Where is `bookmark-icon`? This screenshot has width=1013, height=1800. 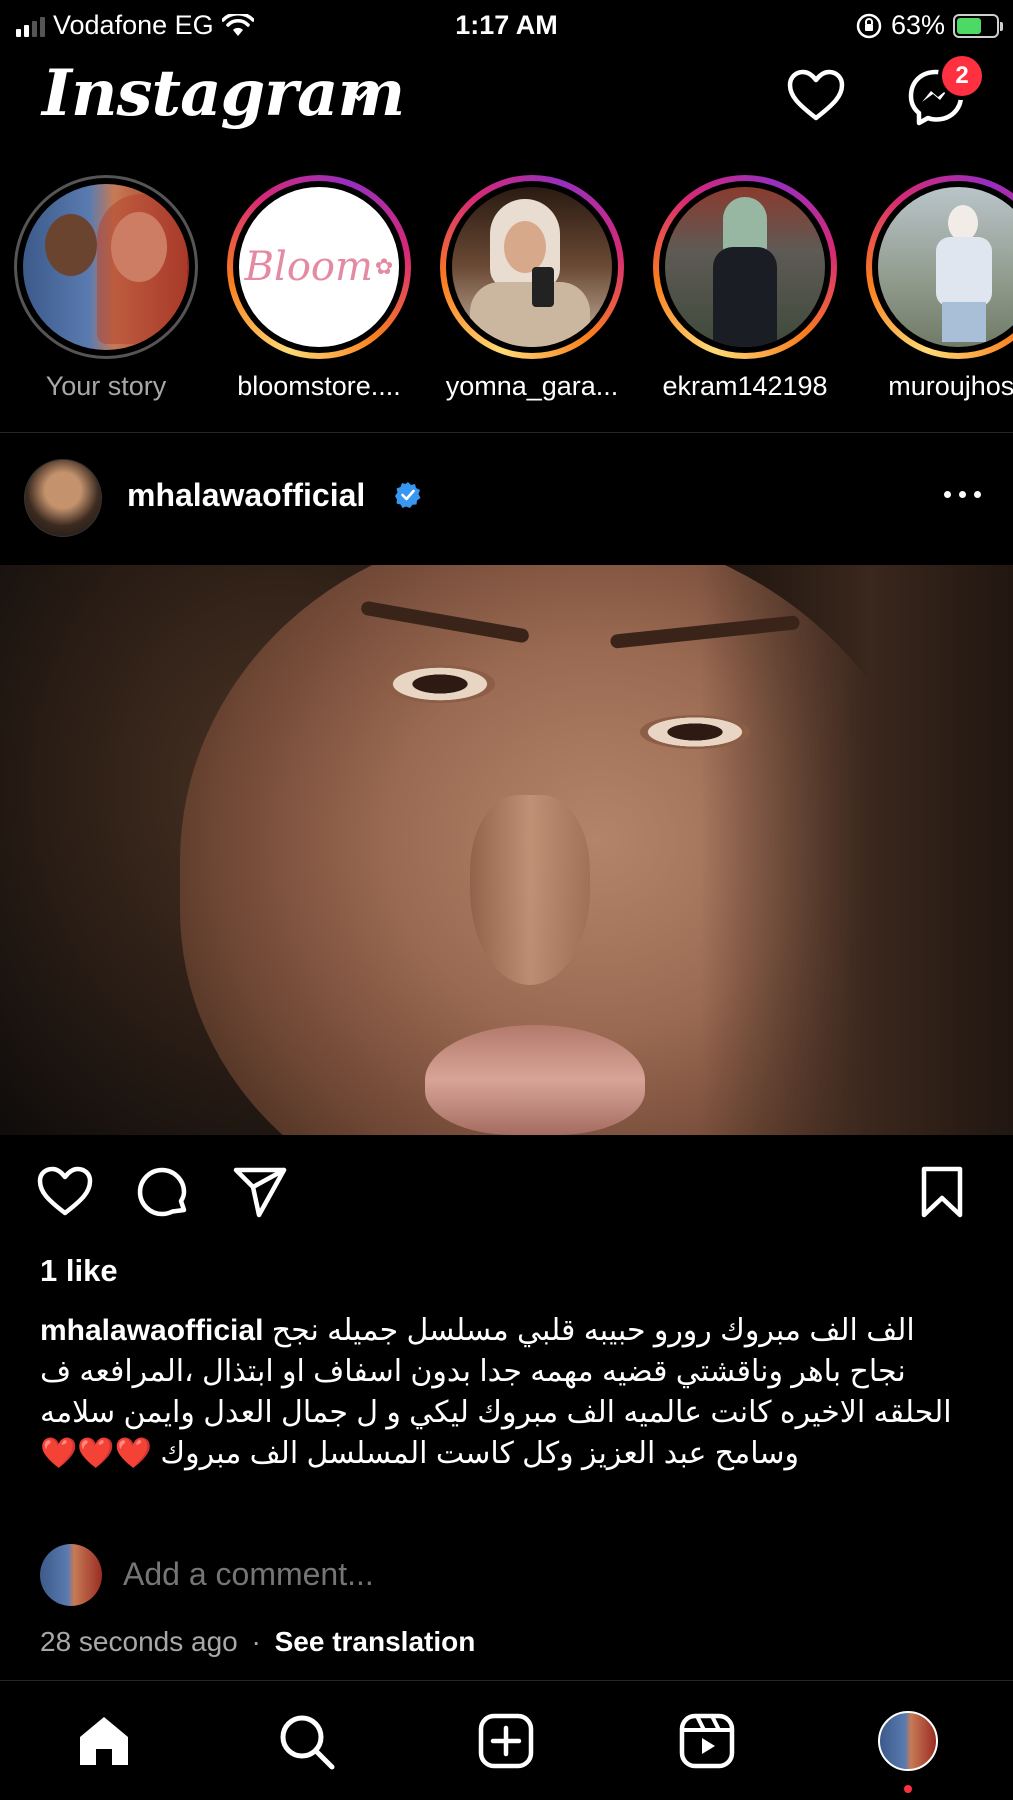 bookmark-icon is located at coordinates (942, 1193).